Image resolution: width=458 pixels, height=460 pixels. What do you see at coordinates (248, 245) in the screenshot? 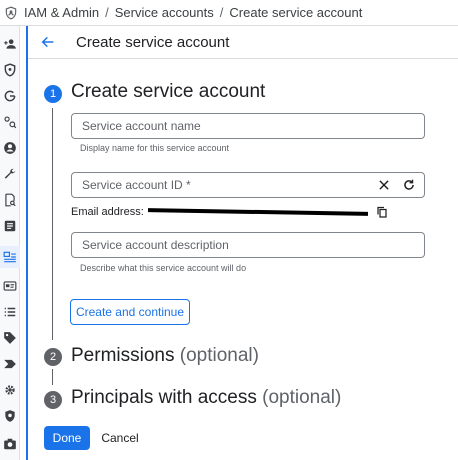
I see `service-account-description-field: Service account description` at bounding box center [248, 245].